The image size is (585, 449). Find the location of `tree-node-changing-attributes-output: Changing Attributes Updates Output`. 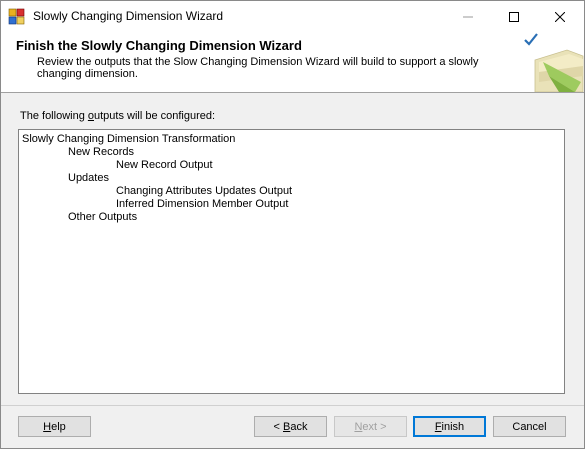

tree-node-changing-attributes-output: Changing Attributes Updates Output is located at coordinates (204, 191).